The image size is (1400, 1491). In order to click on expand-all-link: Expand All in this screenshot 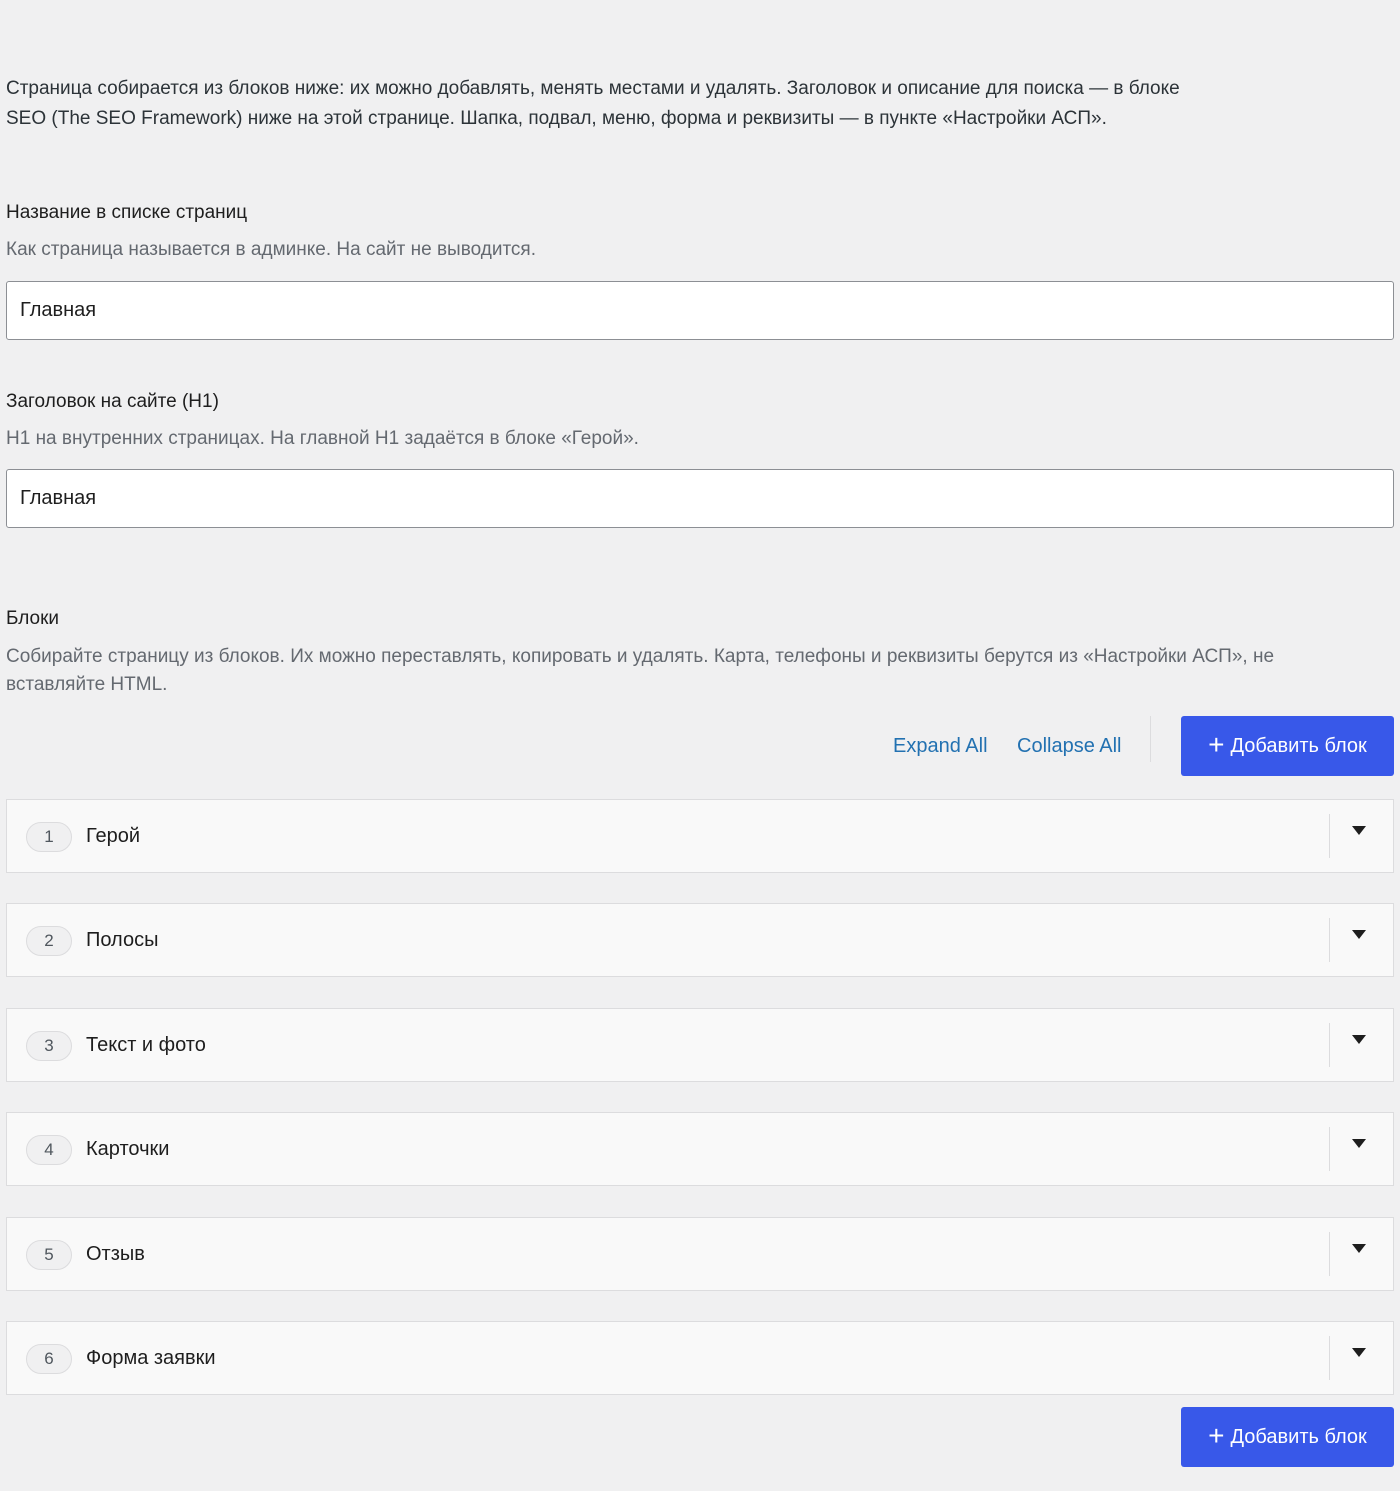, I will do `click(940, 746)`.